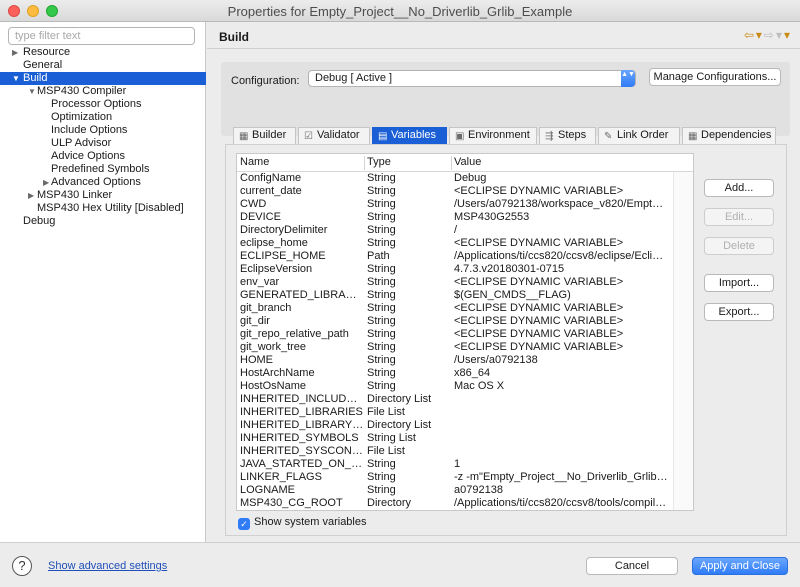 The height and width of the screenshot is (587, 800). Describe the element at coordinates (465, 178) in the screenshot. I see `table-row: ConfigName String Debug` at that location.